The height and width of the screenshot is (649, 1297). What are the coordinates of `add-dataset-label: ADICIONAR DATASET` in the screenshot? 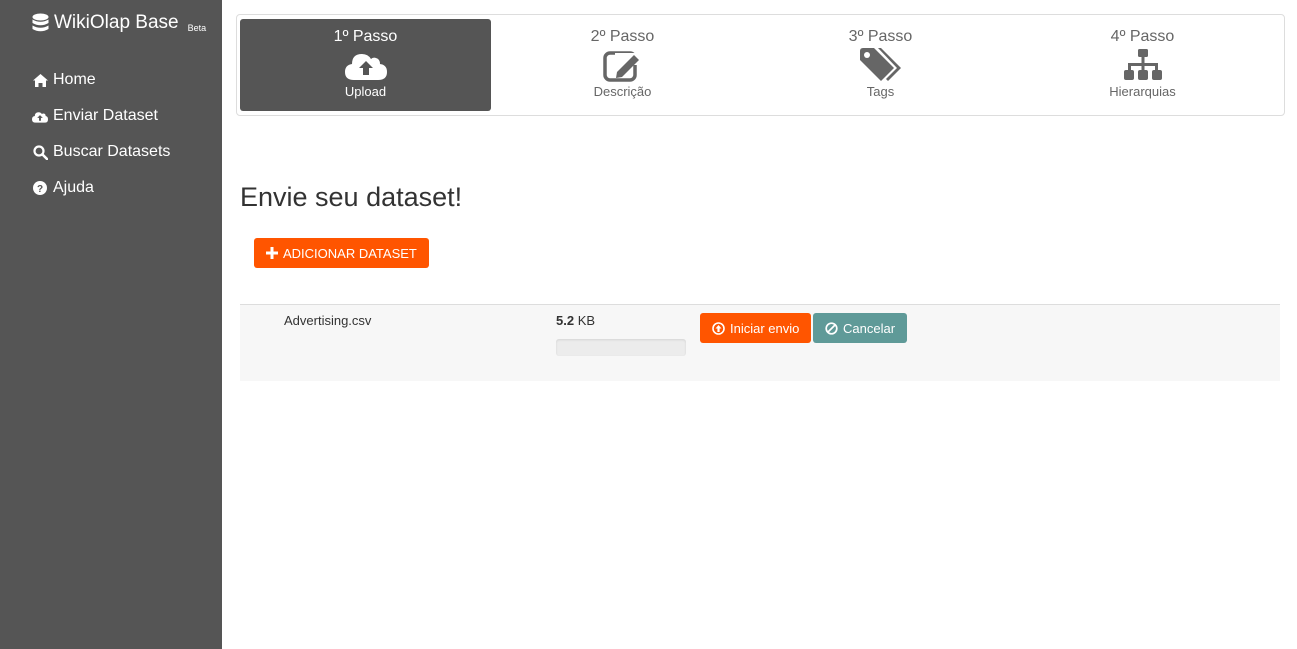 It's located at (350, 253).